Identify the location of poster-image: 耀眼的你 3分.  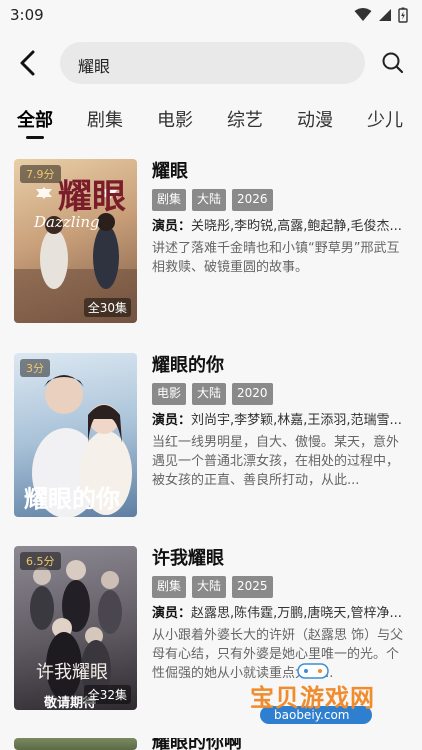
(75, 435).